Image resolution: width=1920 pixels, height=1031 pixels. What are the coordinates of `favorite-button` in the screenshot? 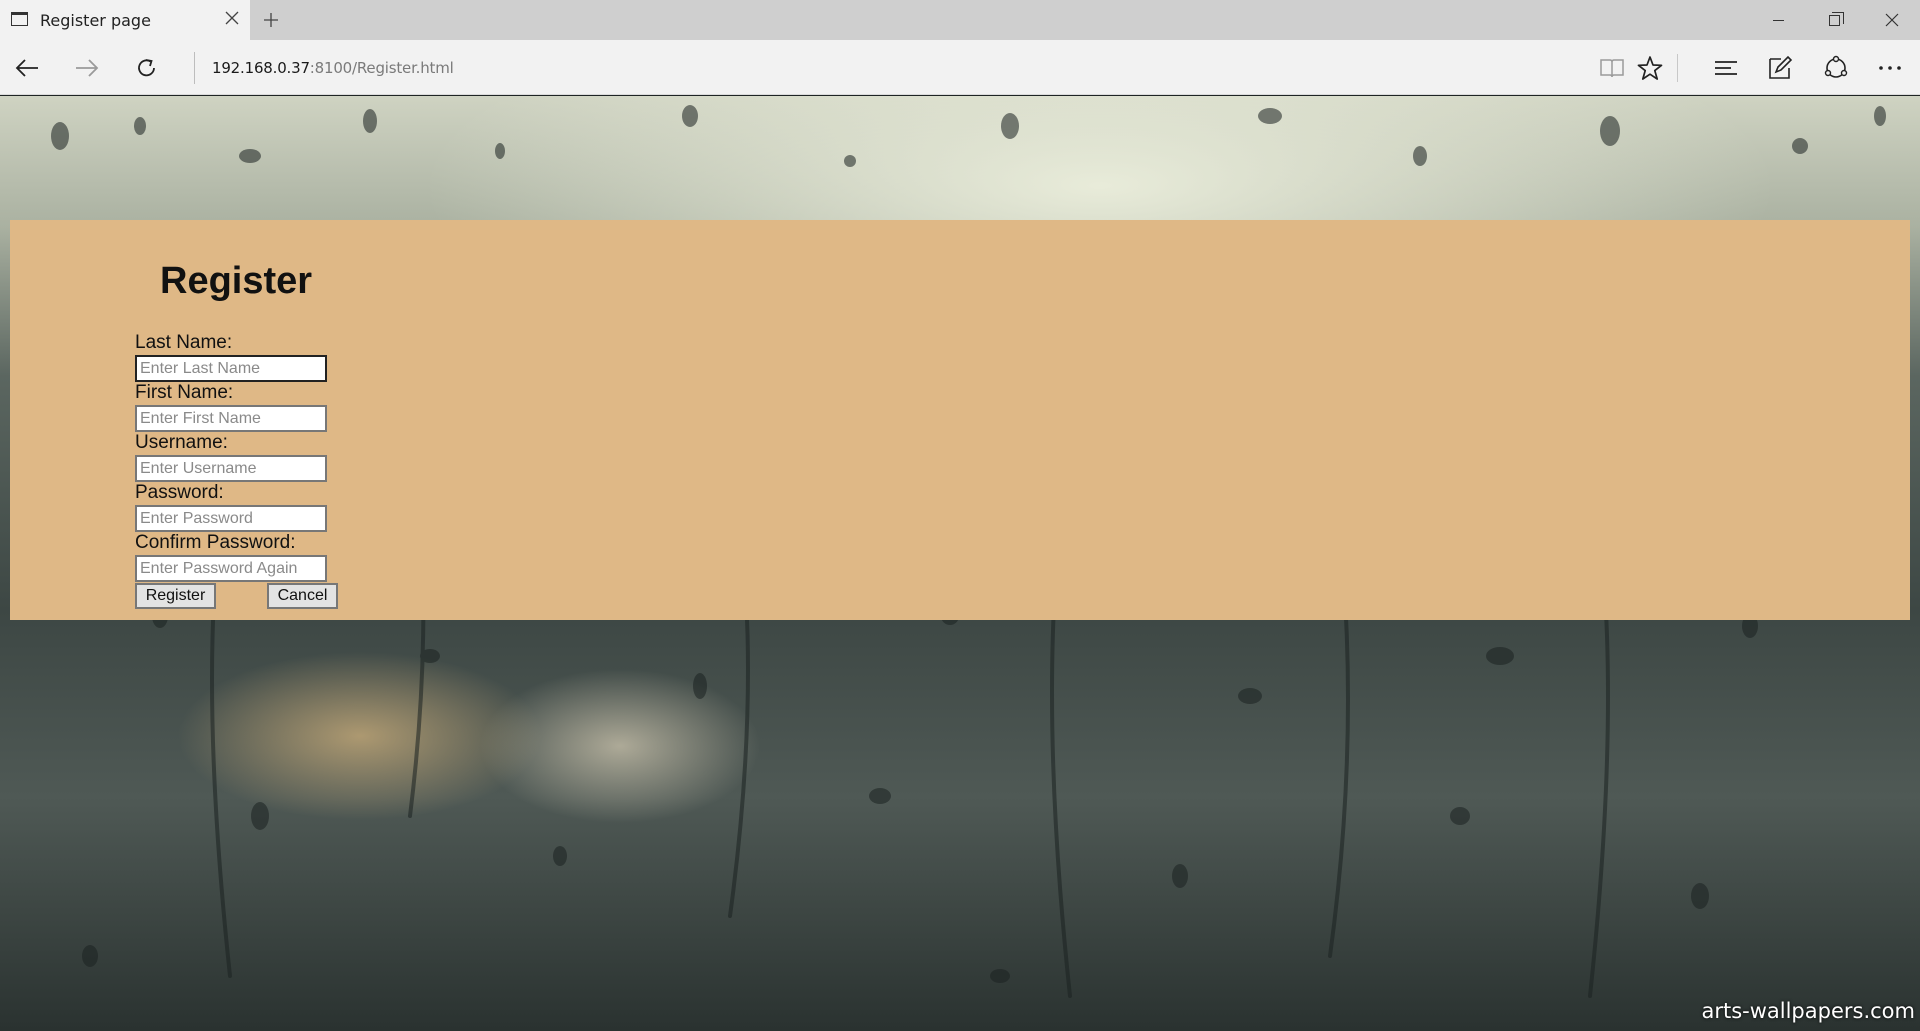 It's located at (1650, 68).